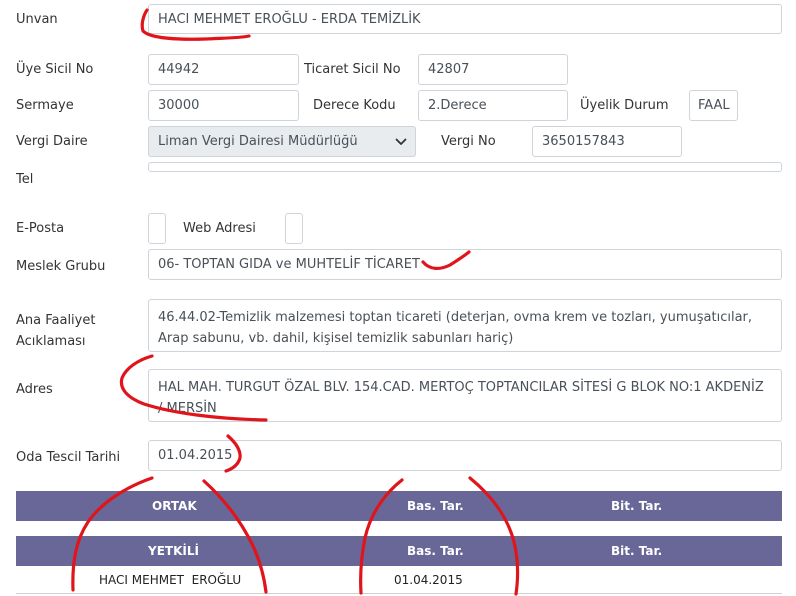 Image resolution: width=796 pixels, height=596 pixels. What do you see at coordinates (399, 551) in the screenshot?
I see `yetkili-table-header: YETKİLİ Bas. Tar. Bit. Tar.` at bounding box center [399, 551].